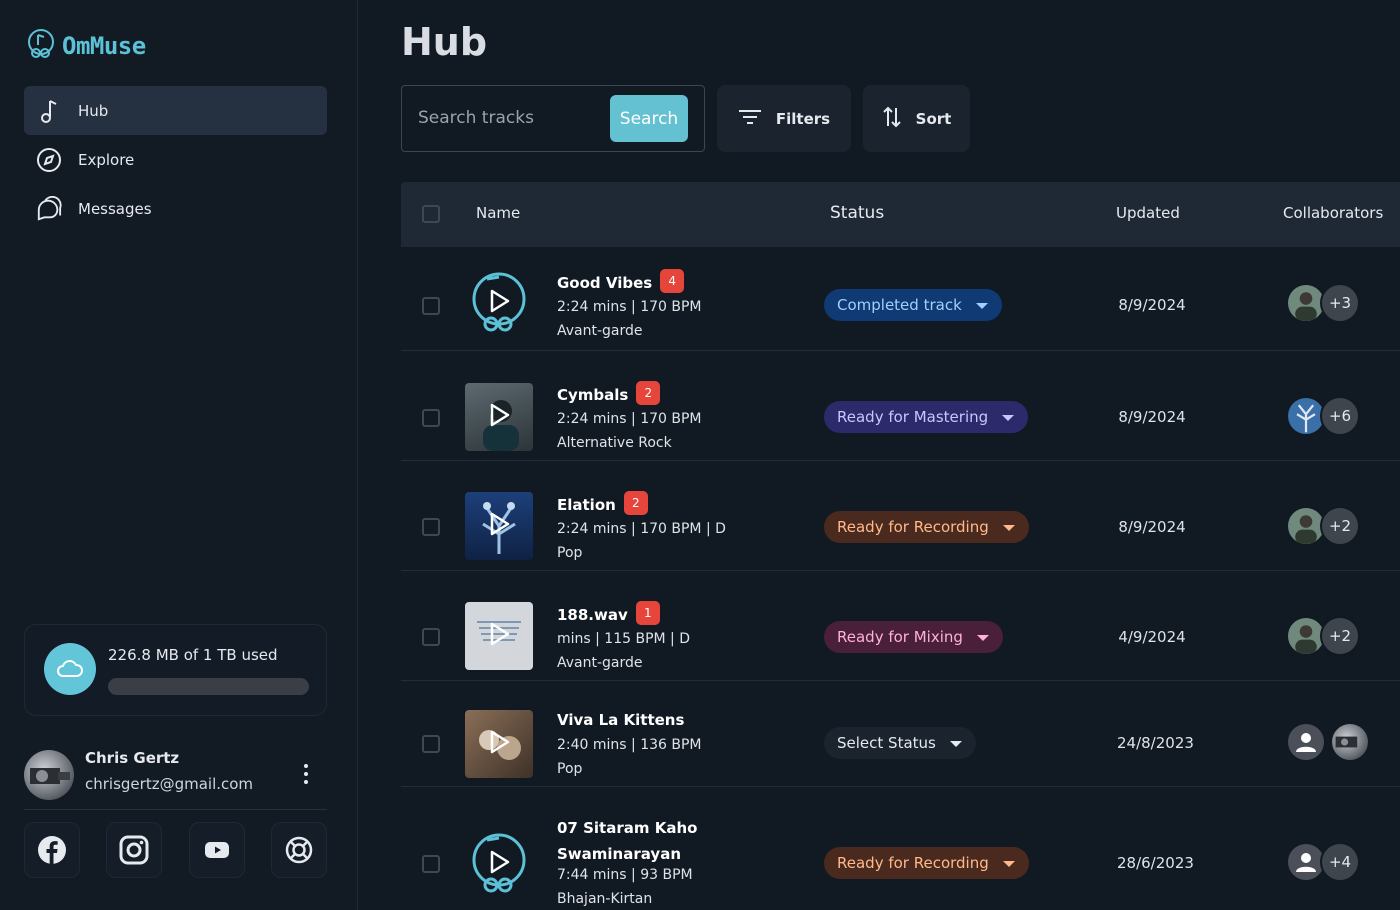 The width and height of the screenshot is (1400, 910). What do you see at coordinates (621, 281) in the screenshot?
I see `track-title: Good Vibes 4` at bounding box center [621, 281].